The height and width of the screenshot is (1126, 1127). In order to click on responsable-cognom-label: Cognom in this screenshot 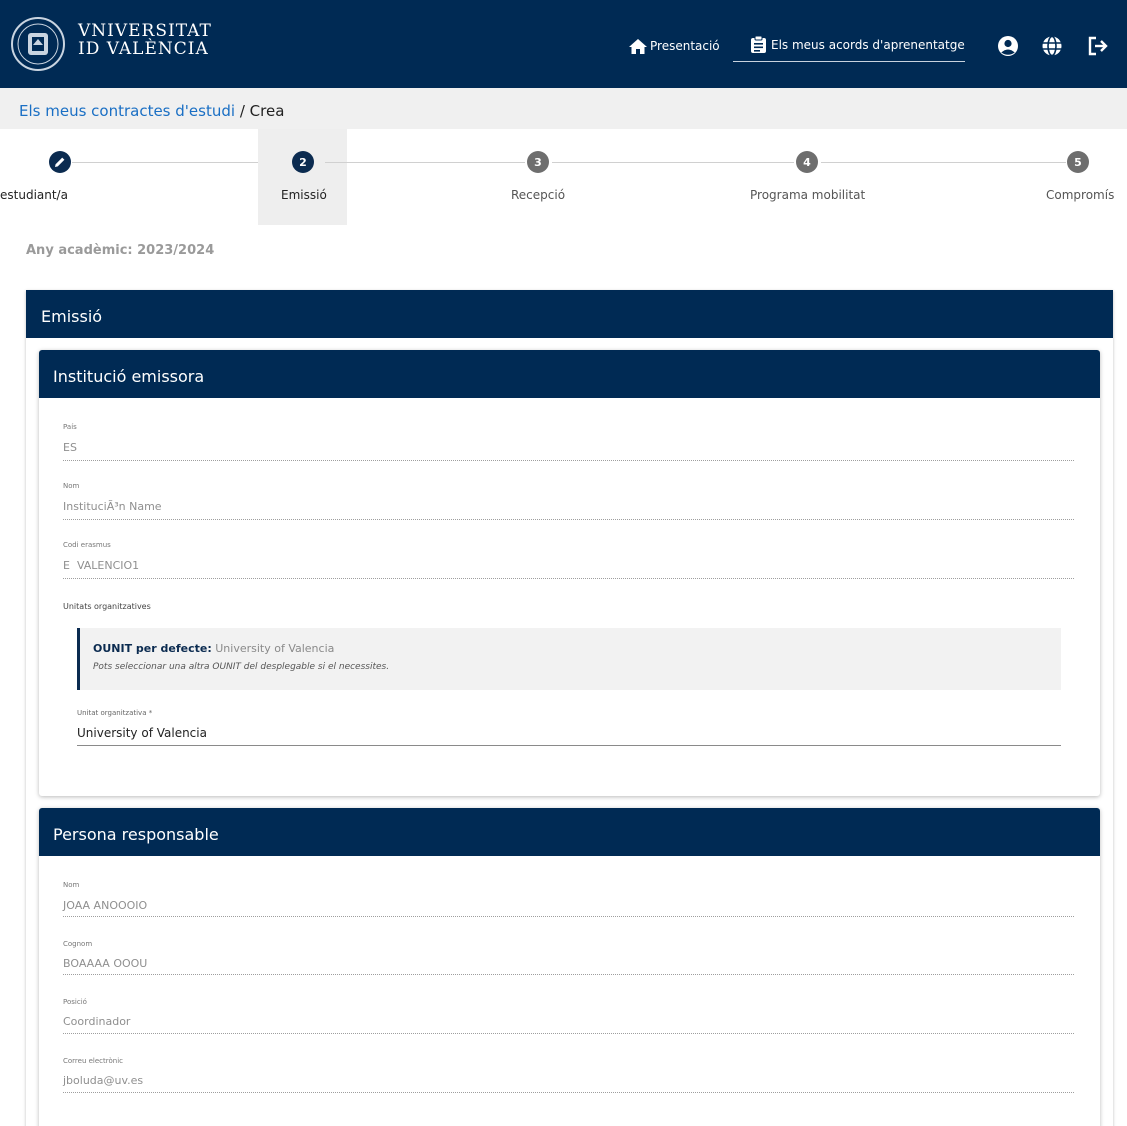, I will do `click(78, 944)`.